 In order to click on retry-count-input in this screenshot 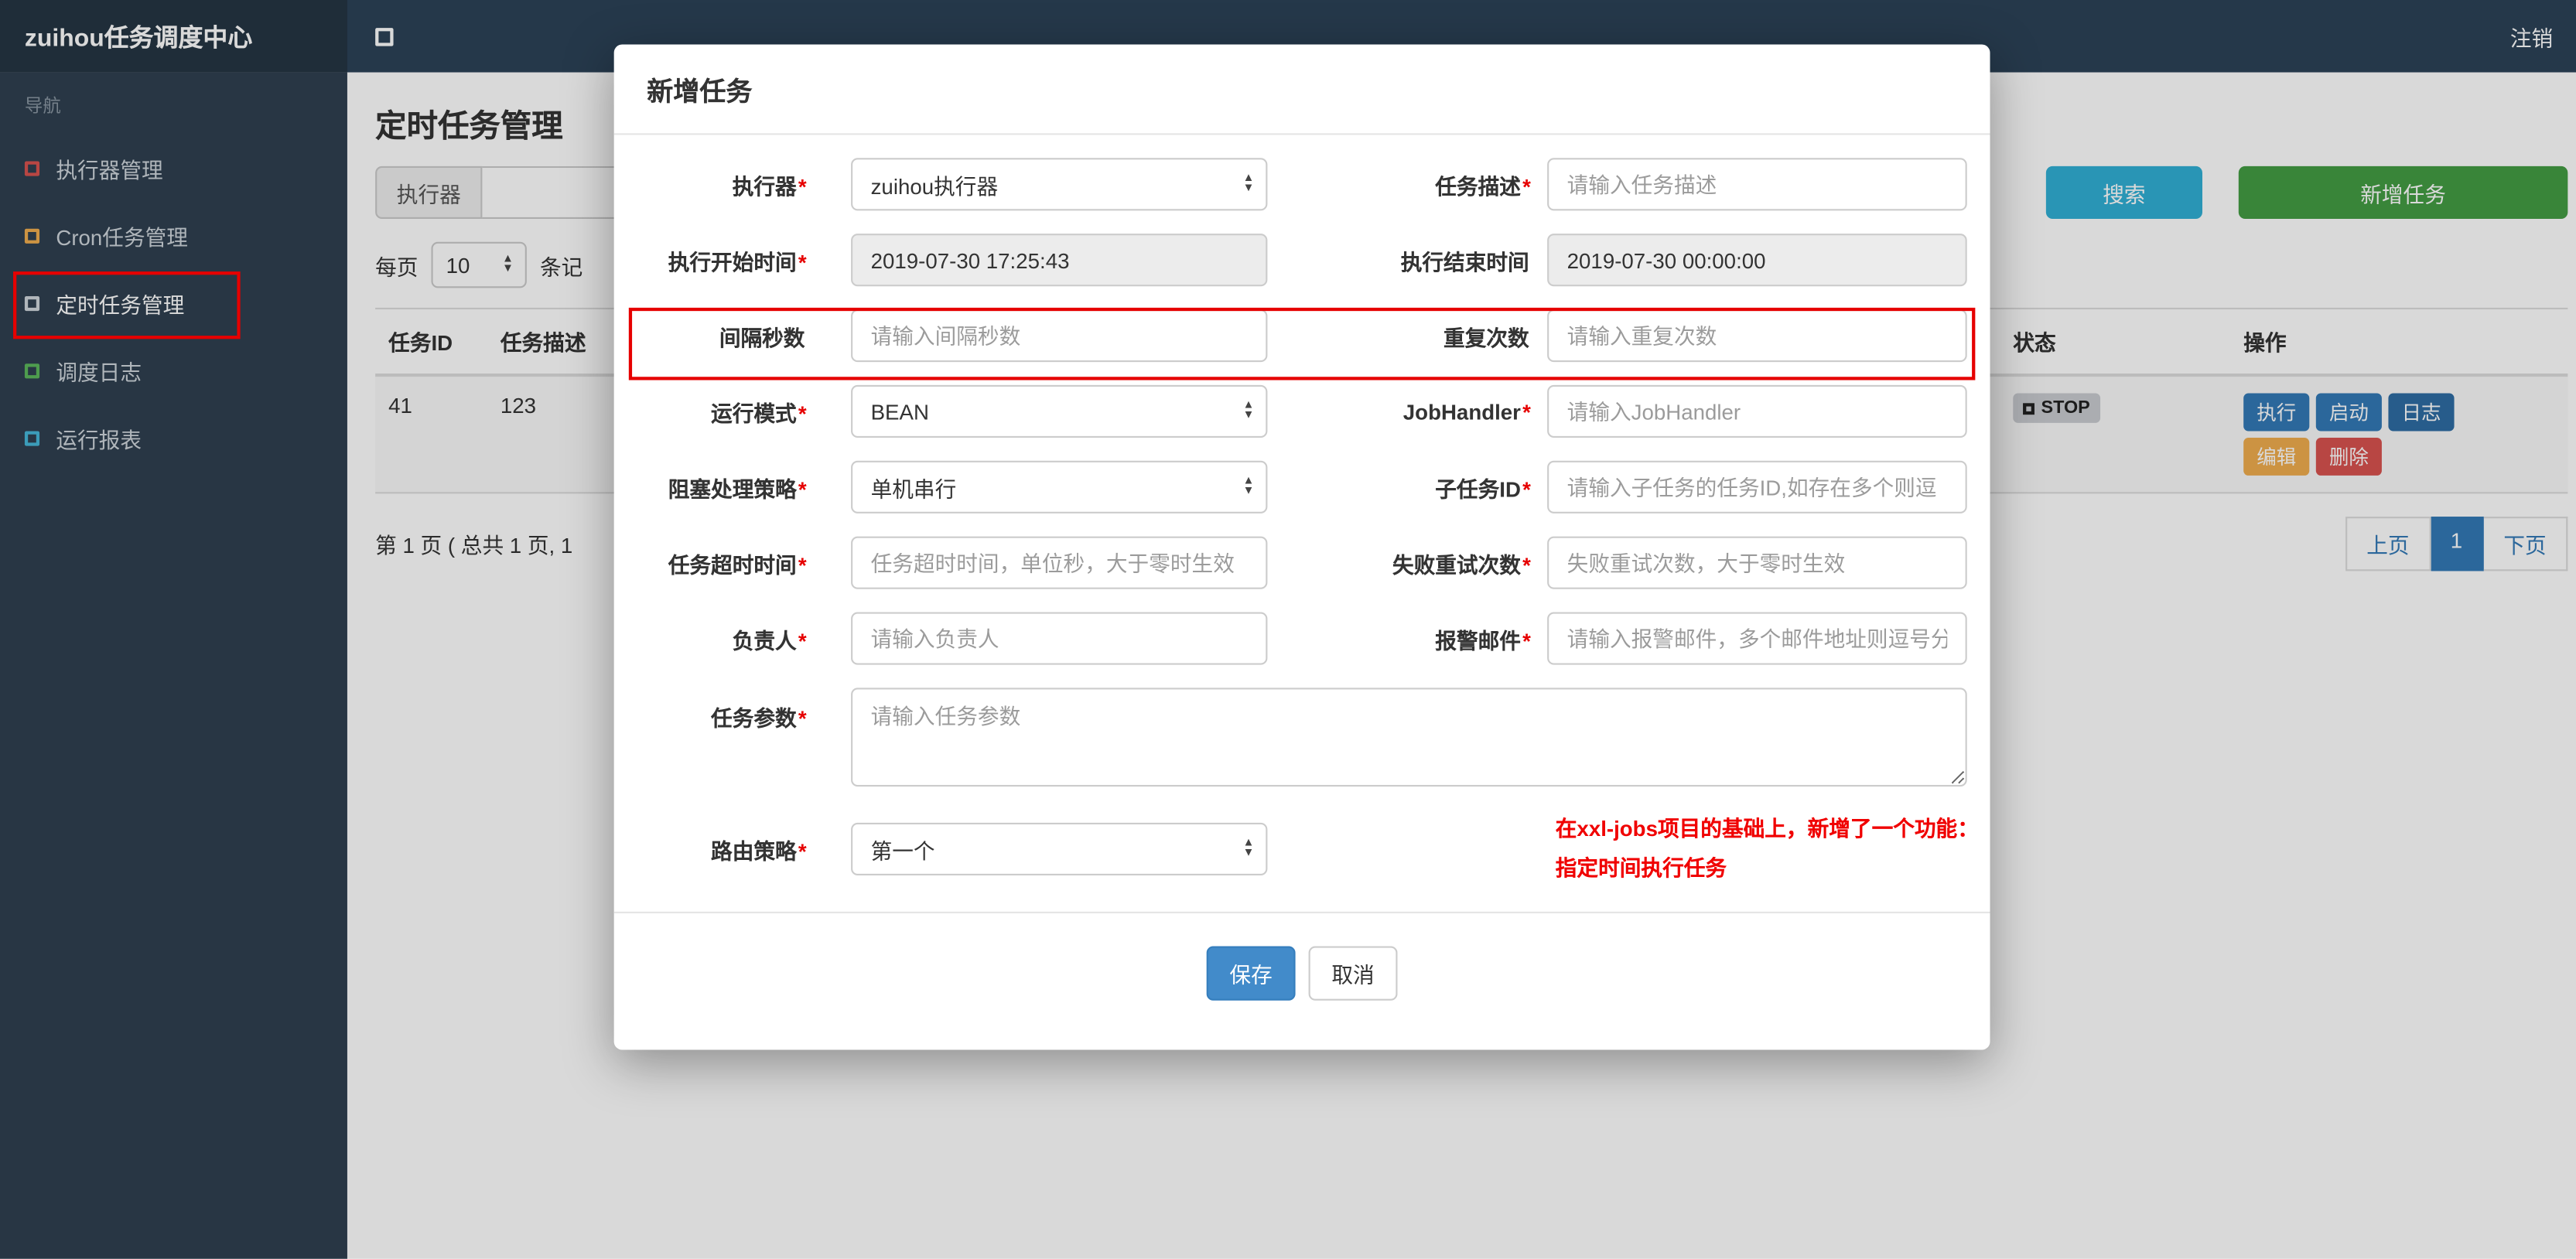, I will do `click(1757, 563)`.